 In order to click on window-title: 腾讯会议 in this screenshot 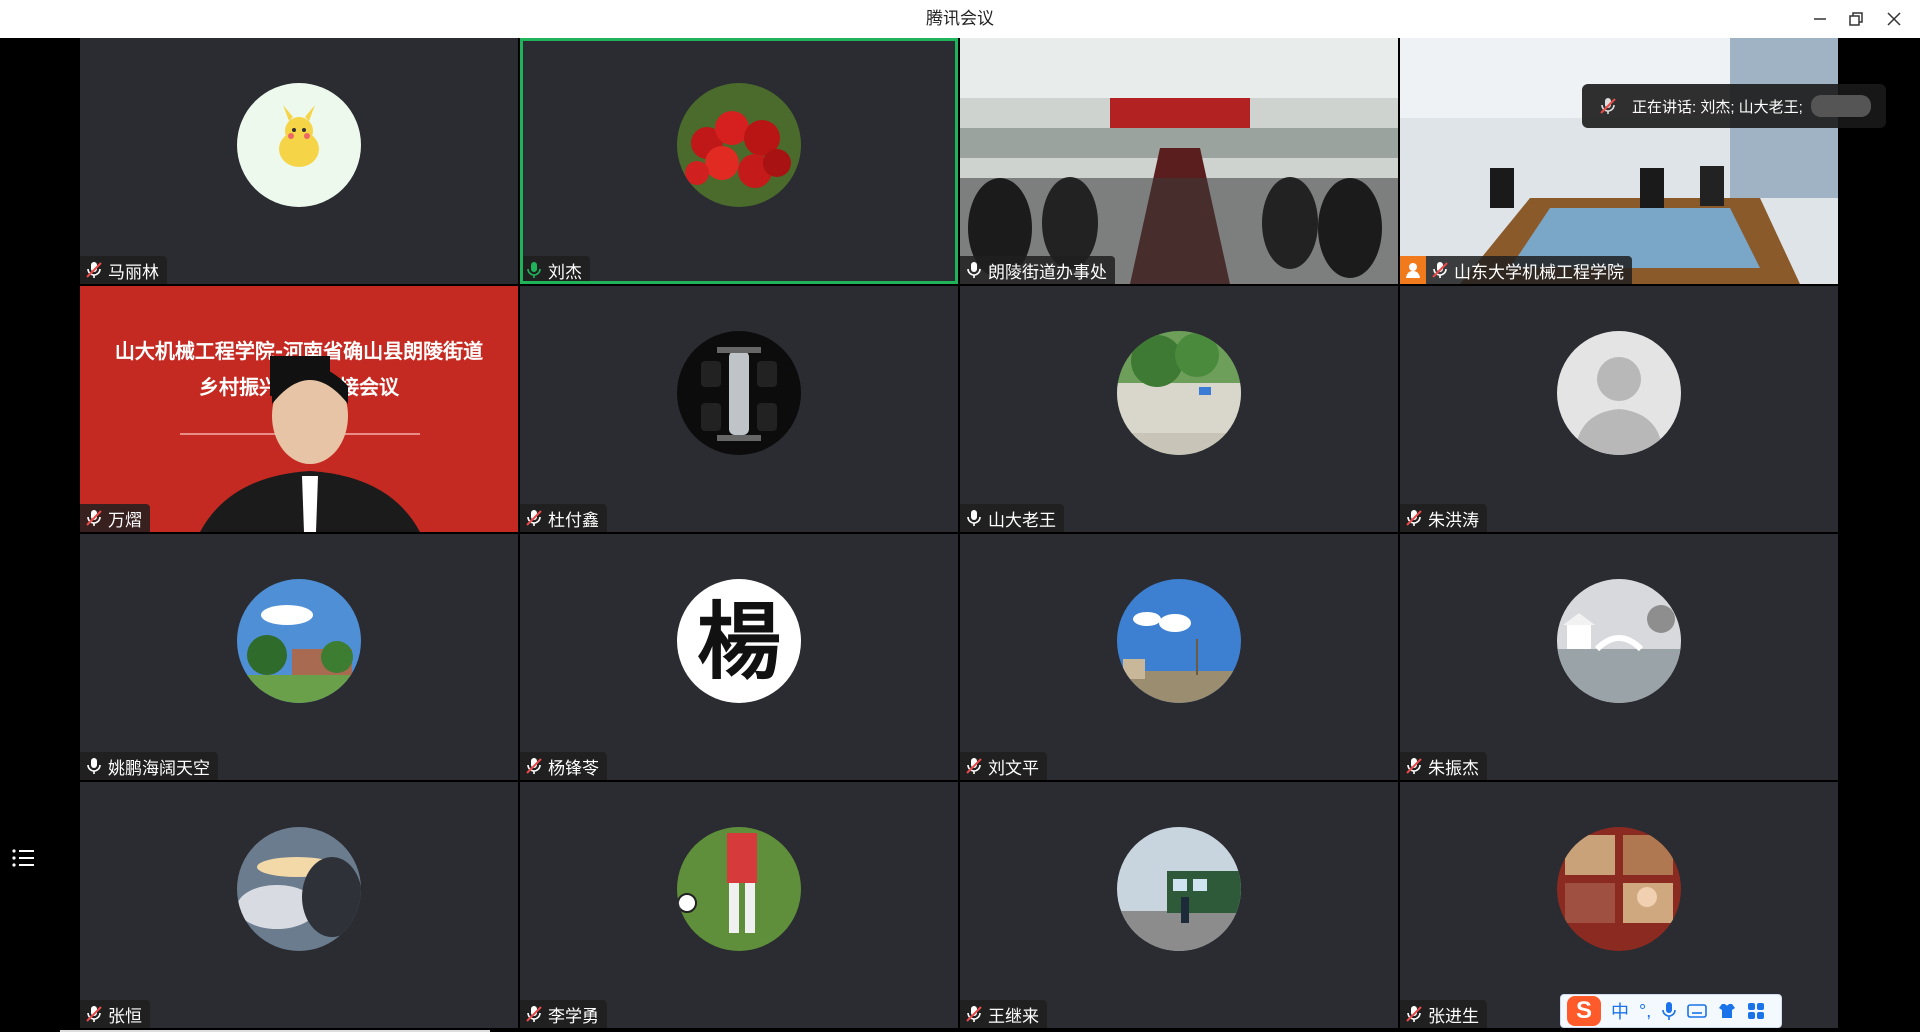, I will do `click(960, 18)`.